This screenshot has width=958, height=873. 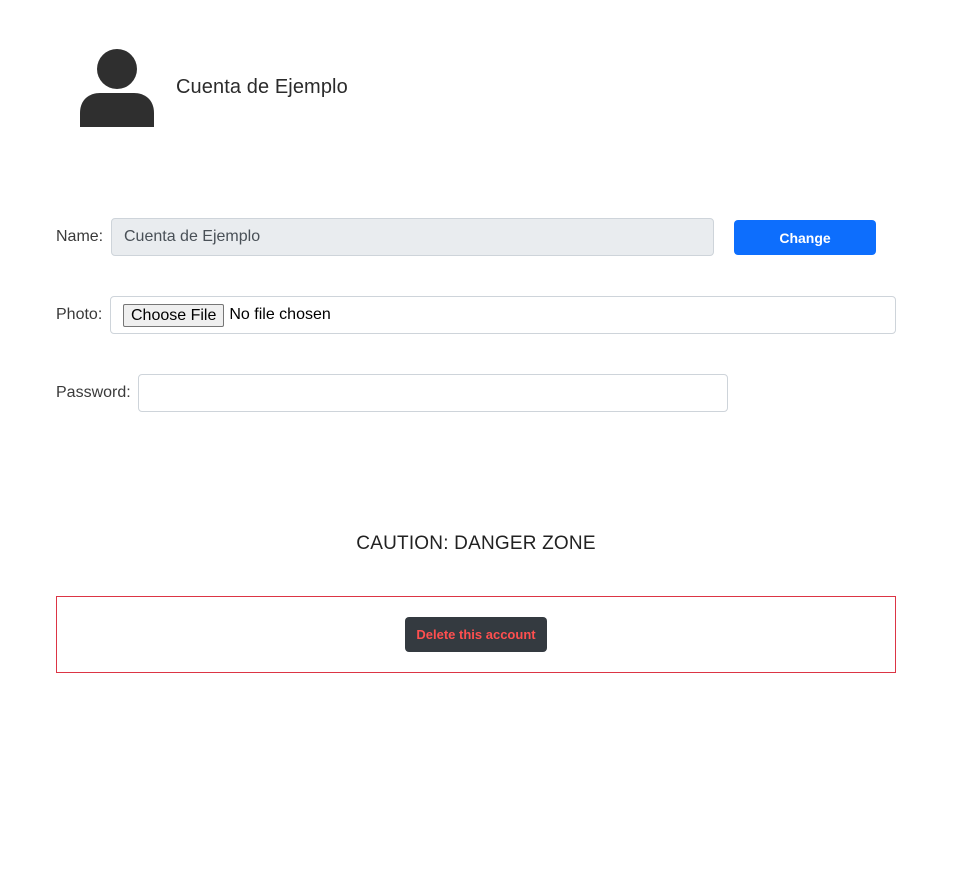 I want to click on name-row: Name: Change, so click(x=466, y=237).